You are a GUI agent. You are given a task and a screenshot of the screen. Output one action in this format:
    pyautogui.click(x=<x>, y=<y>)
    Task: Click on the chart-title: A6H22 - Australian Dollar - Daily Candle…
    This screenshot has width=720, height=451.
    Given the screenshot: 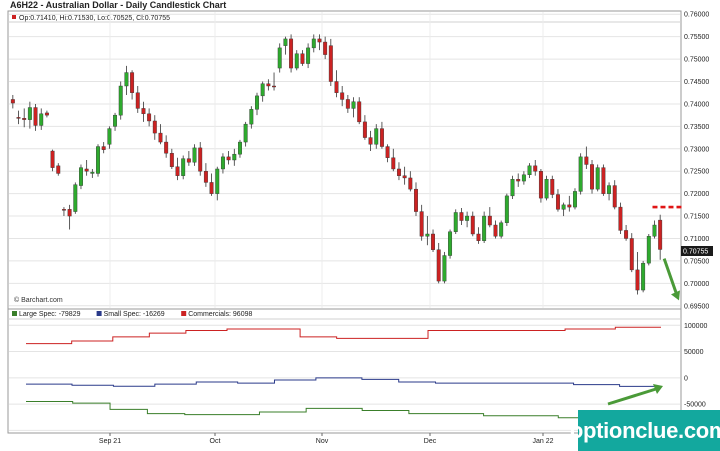 What is the action you would take?
    pyautogui.click(x=118, y=5)
    